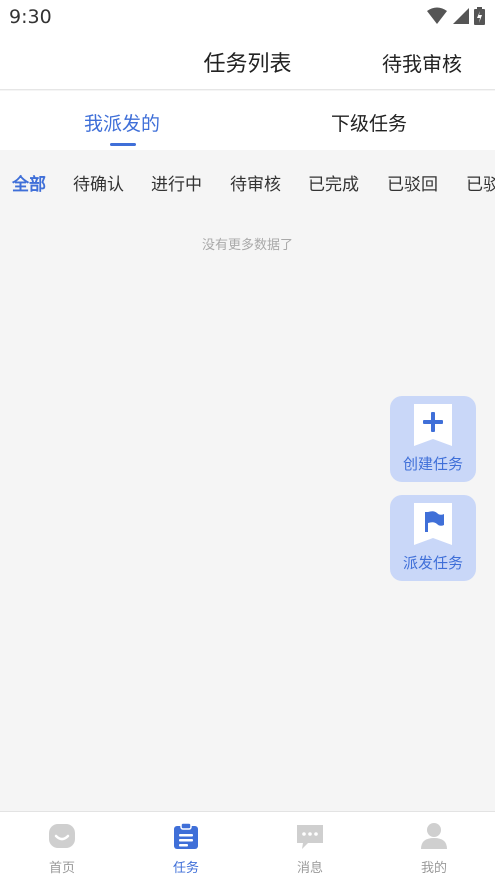 This screenshot has width=495, height=881. What do you see at coordinates (461, 16) in the screenshot?
I see `signal-icon` at bounding box center [461, 16].